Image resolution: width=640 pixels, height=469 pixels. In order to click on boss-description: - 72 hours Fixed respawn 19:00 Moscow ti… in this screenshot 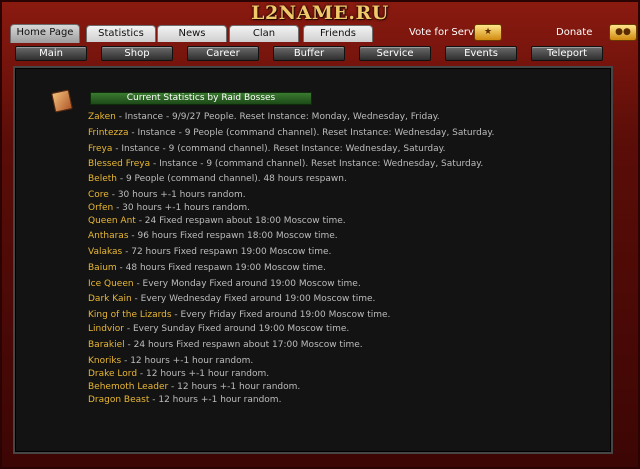, I will do `click(227, 252)`.